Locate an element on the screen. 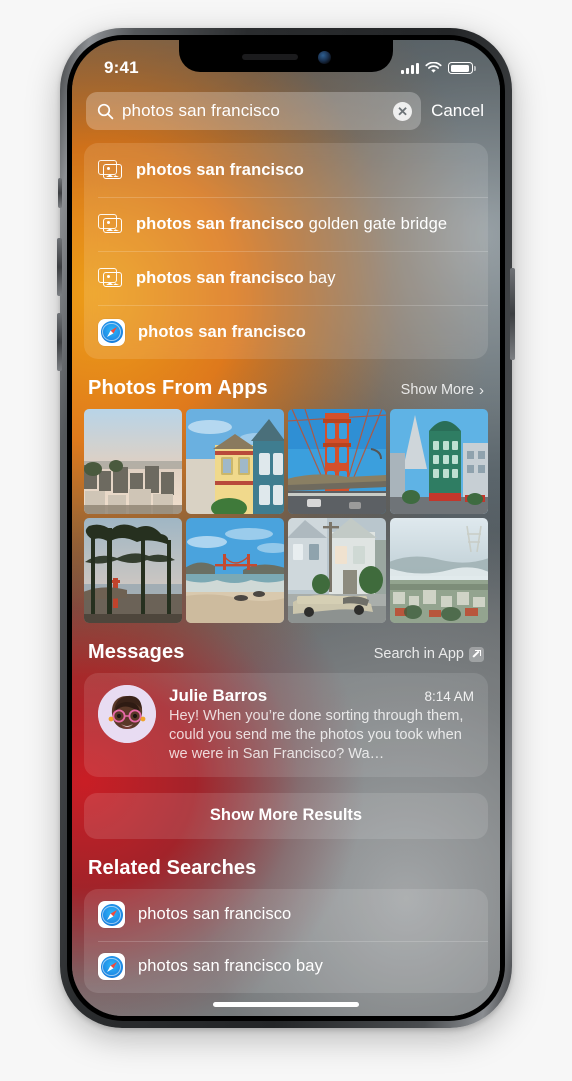 The width and height of the screenshot is (572, 1081). chevron-right-icon: › is located at coordinates (481, 390).